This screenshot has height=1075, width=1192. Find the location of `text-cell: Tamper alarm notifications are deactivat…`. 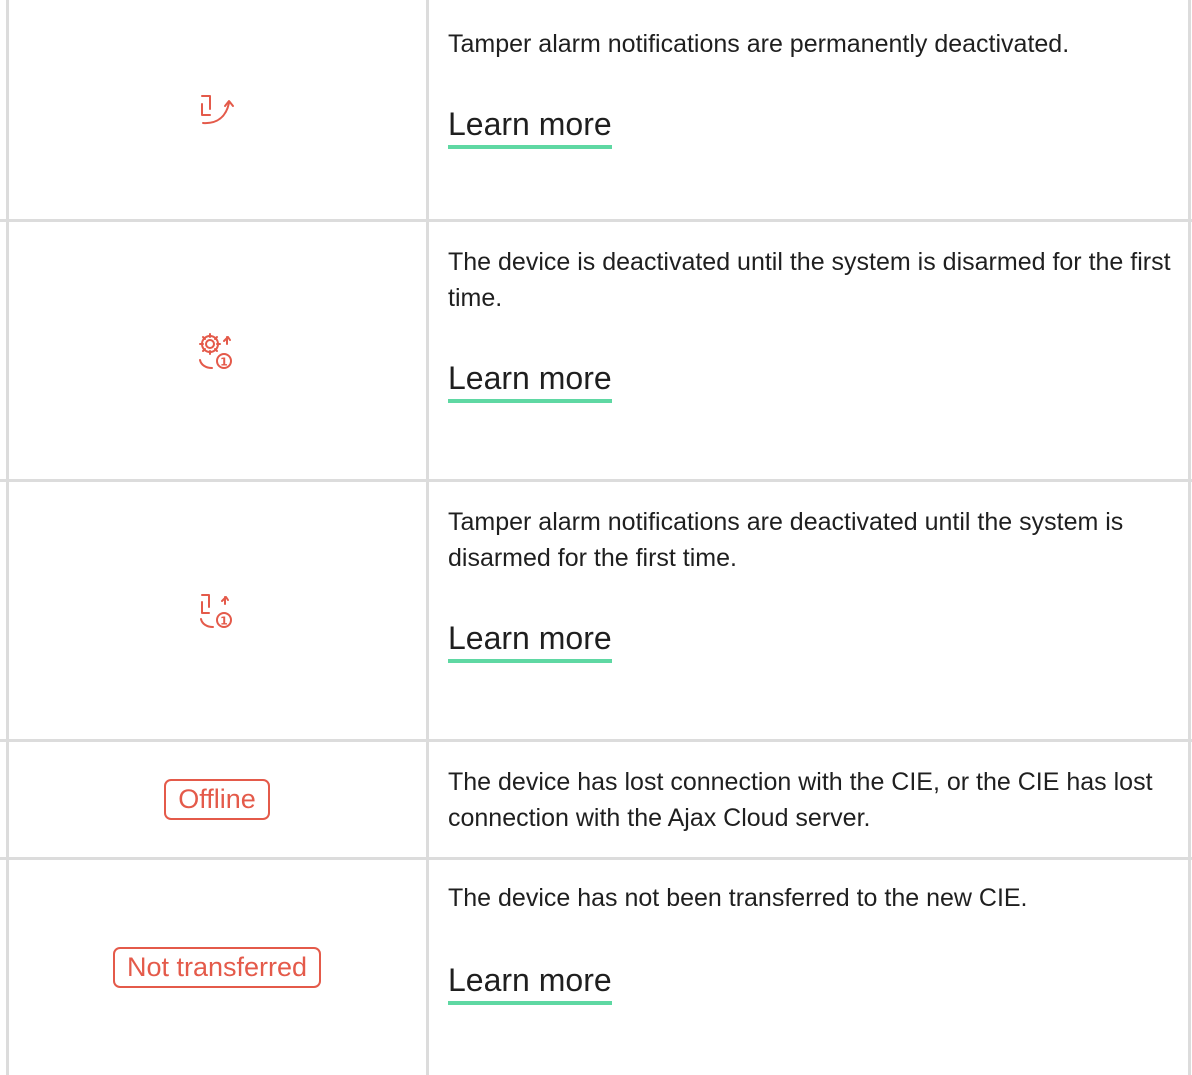

text-cell: Tamper alarm notifications are deactivat… is located at coordinates (813, 583).